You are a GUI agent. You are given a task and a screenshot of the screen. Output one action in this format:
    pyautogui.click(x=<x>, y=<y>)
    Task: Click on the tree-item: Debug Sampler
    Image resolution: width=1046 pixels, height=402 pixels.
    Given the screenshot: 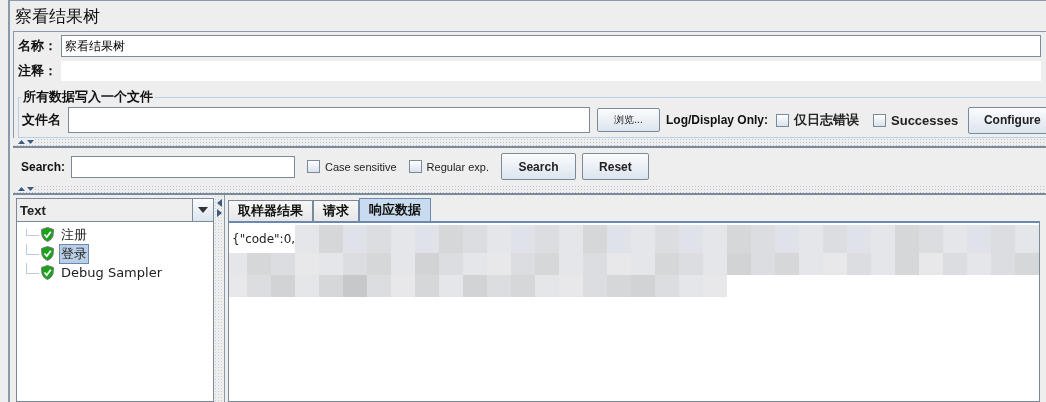 What is the action you would take?
    pyautogui.click(x=111, y=272)
    